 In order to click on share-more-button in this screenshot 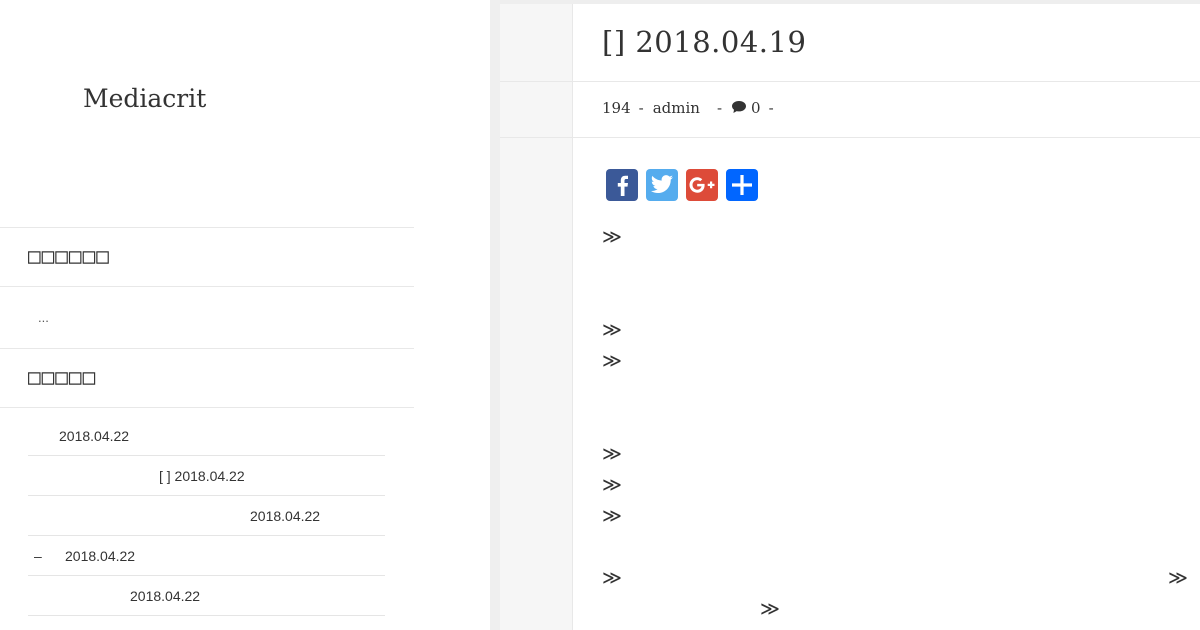, I will do `click(742, 185)`.